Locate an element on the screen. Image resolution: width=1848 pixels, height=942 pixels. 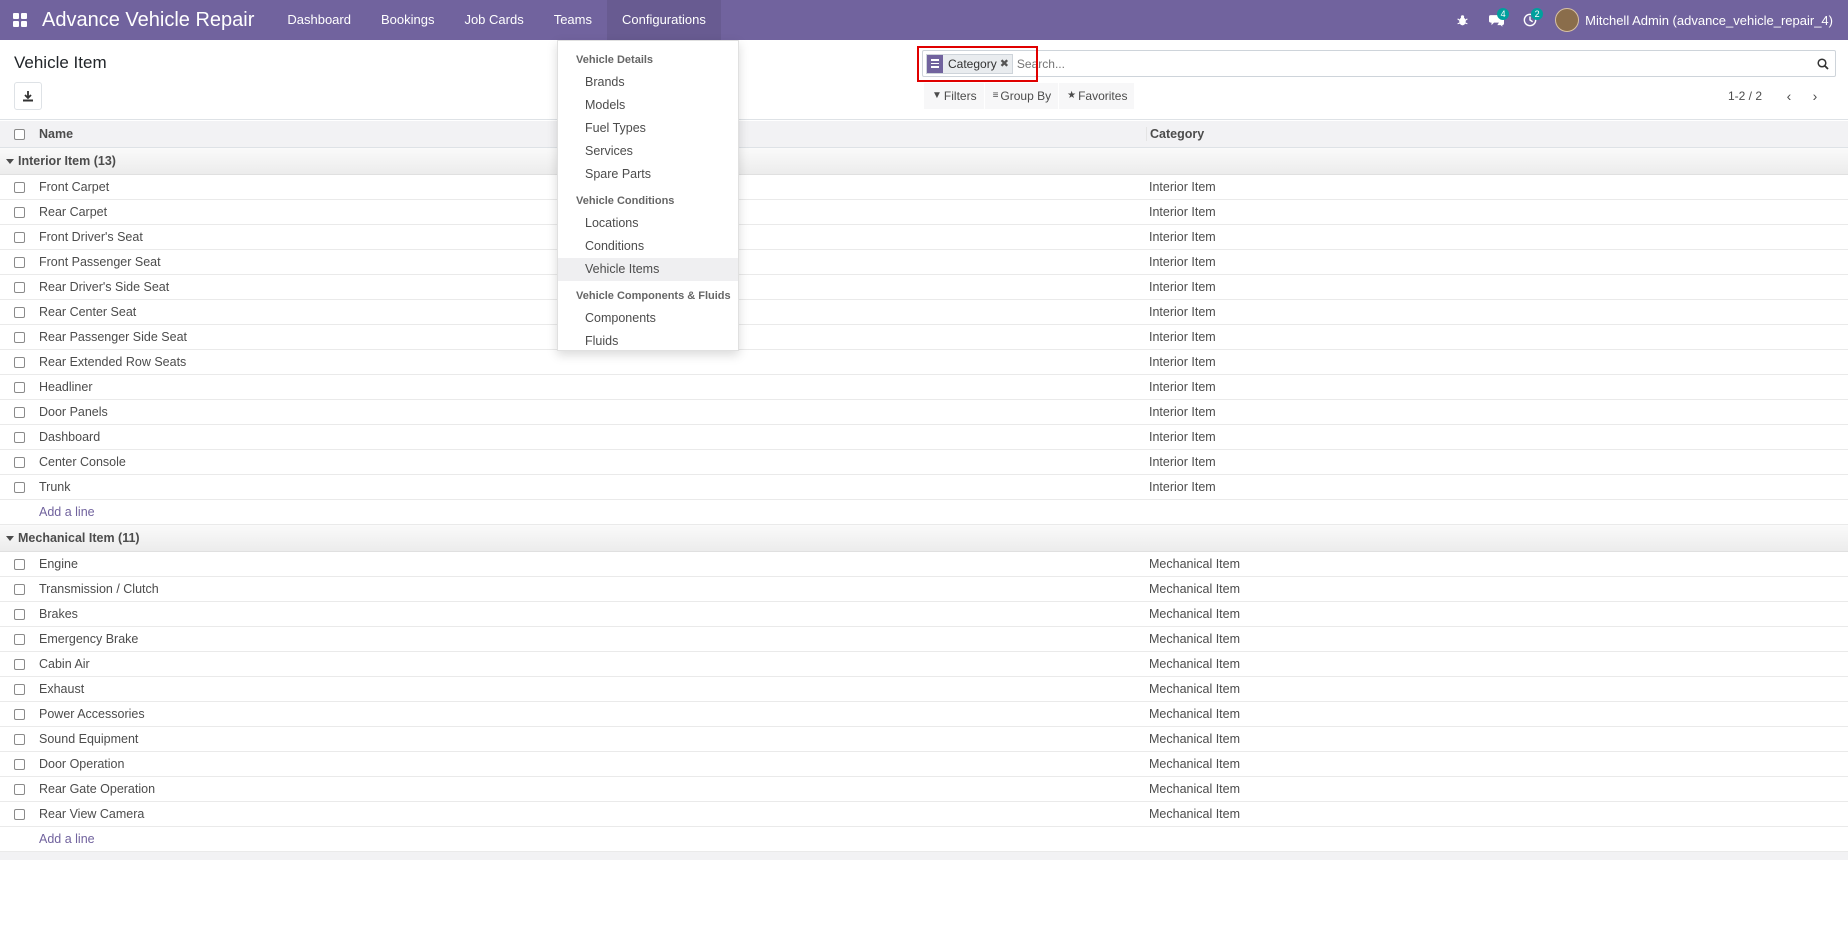
menu-bookings: Bookings is located at coordinates (407, 20).